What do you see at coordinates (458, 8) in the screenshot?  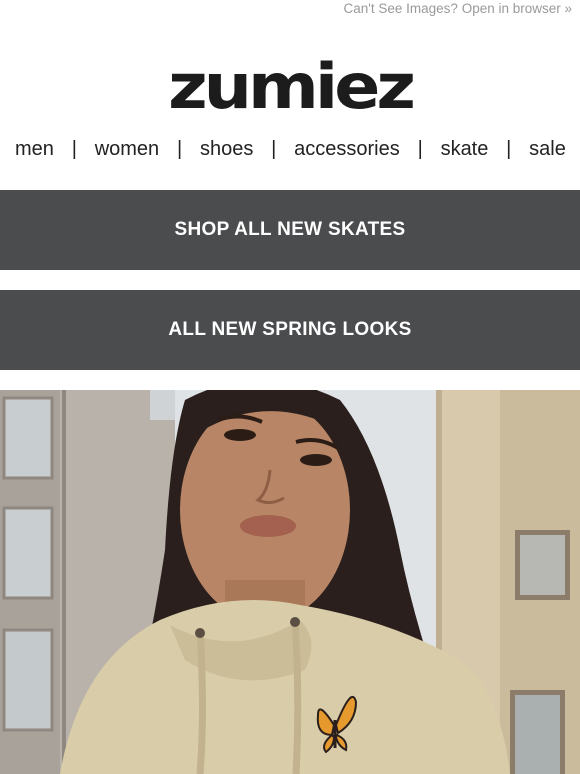 I see `open-in-browser-link: Can't See Images? Open in browser »` at bounding box center [458, 8].